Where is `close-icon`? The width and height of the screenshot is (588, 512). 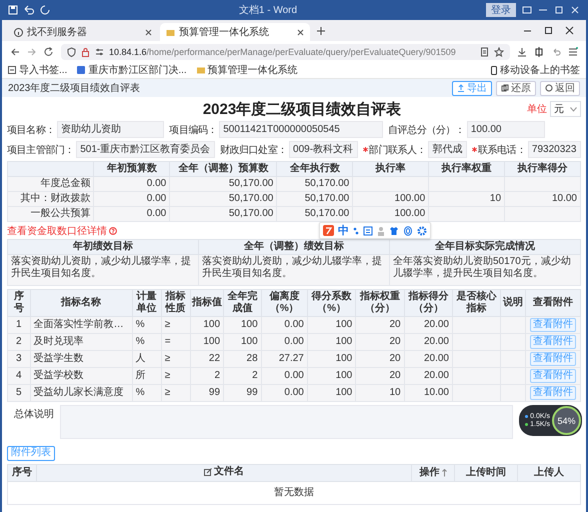 close-icon is located at coordinates (569, 30).